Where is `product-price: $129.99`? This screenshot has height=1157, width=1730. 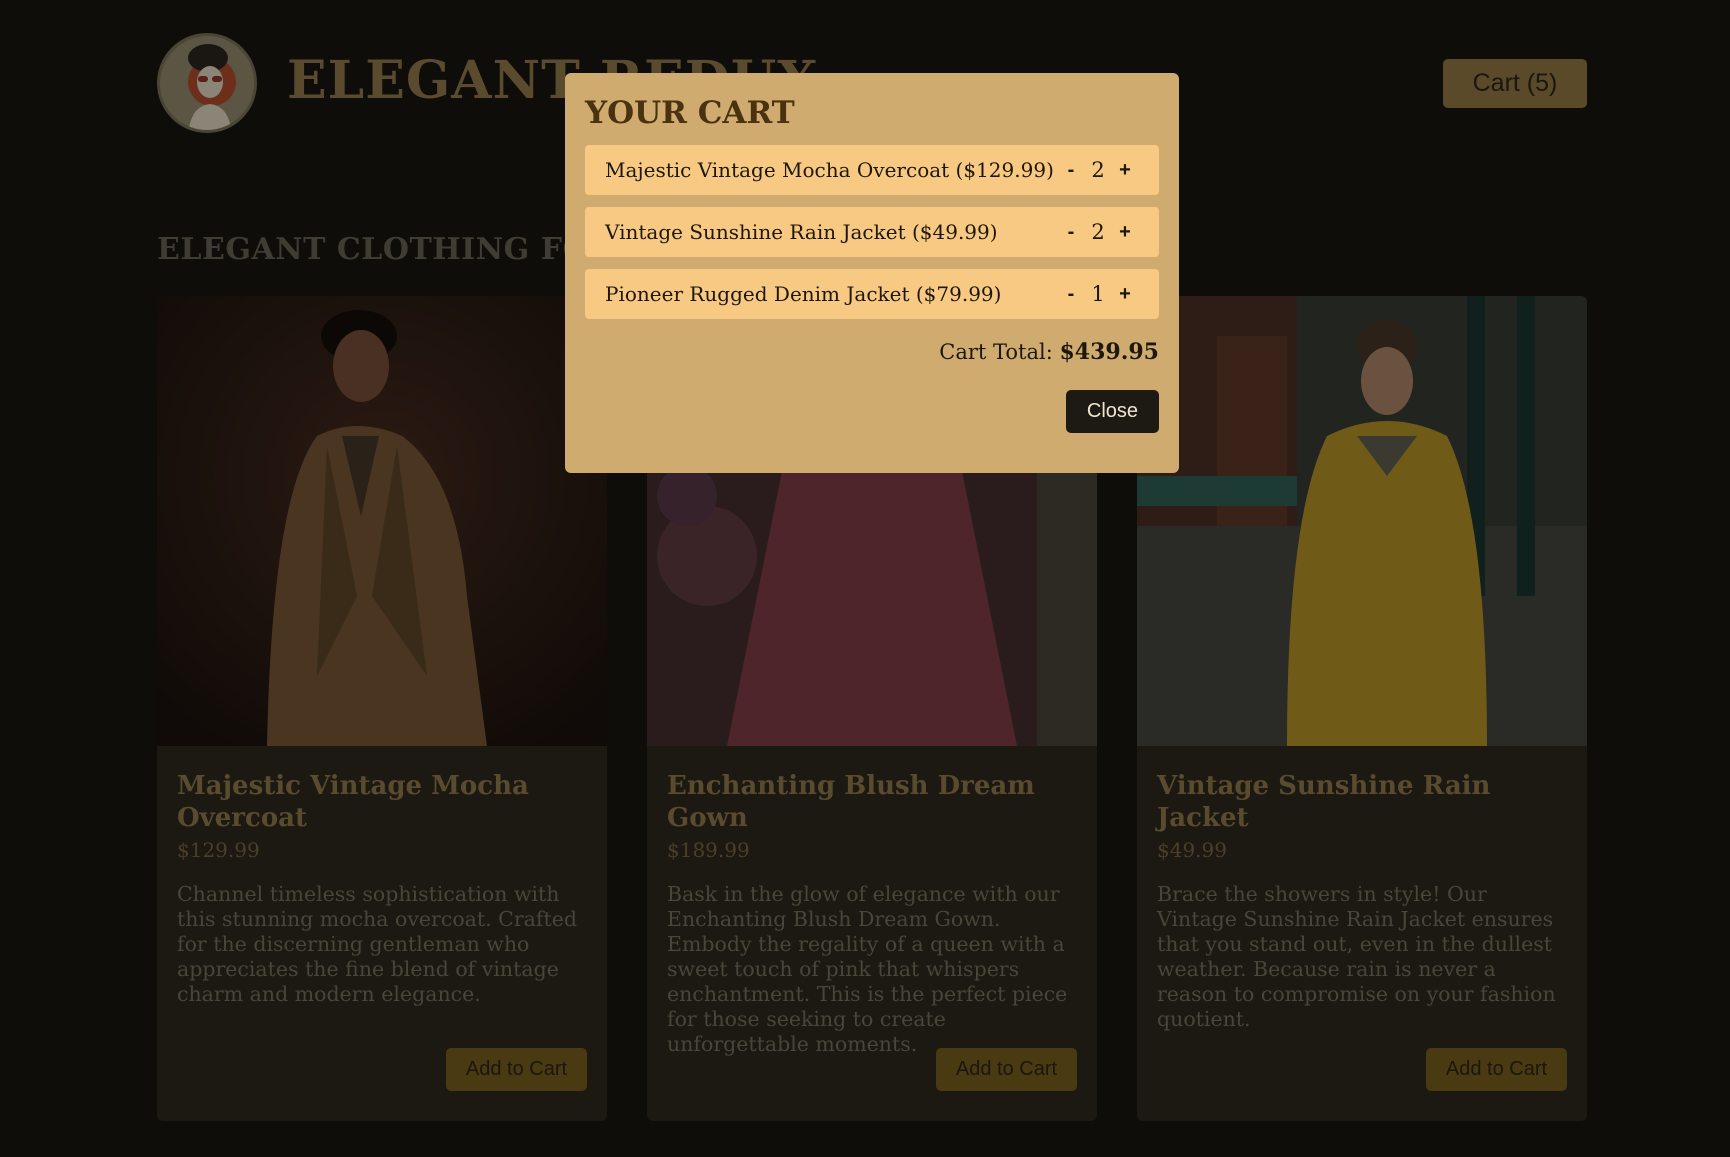 product-price: $129.99 is located at coordinates (218, 850).